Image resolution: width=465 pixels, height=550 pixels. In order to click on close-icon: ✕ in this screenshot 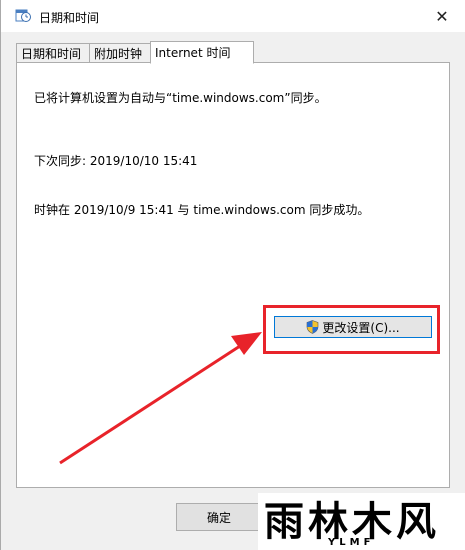, I will do `click(442, 16)`.